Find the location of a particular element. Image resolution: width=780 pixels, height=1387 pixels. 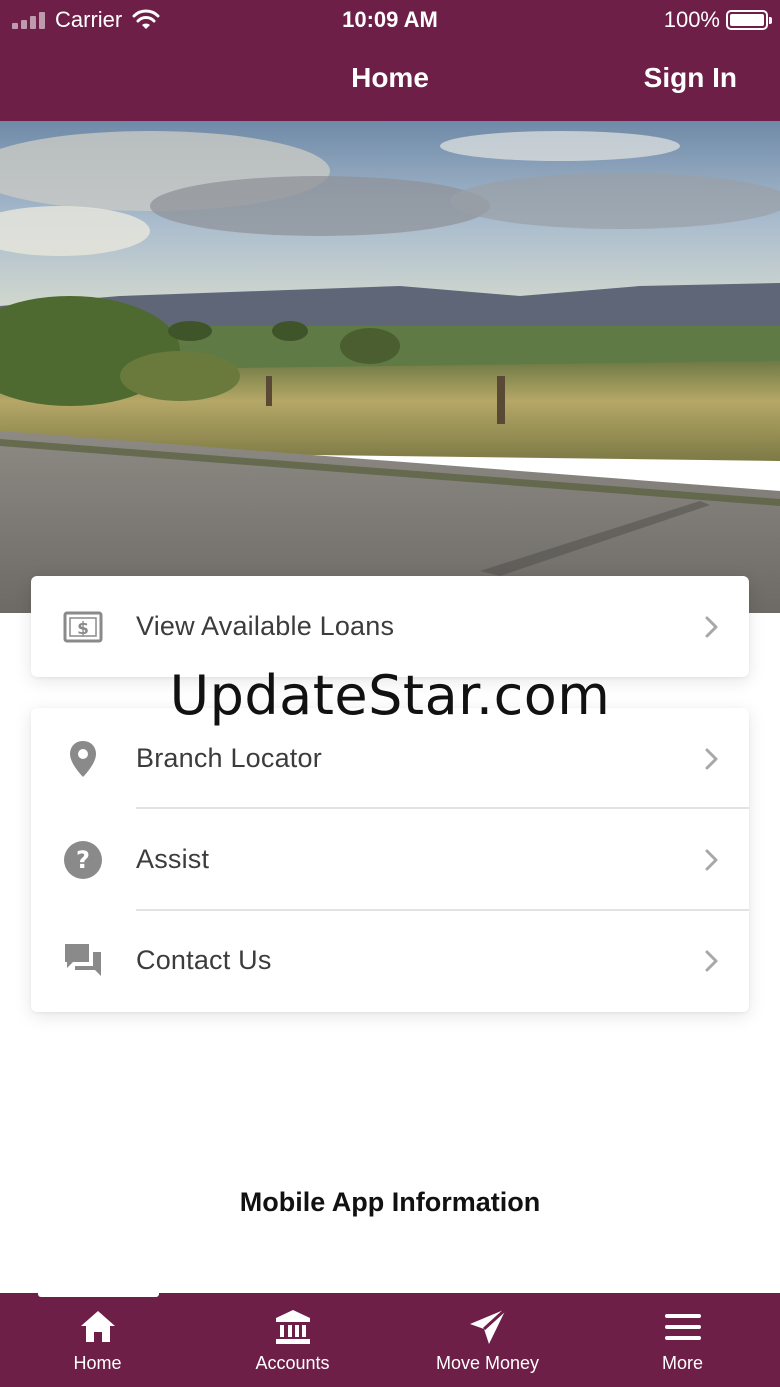

tab-home: Home is located at coordinates (97, 1340).